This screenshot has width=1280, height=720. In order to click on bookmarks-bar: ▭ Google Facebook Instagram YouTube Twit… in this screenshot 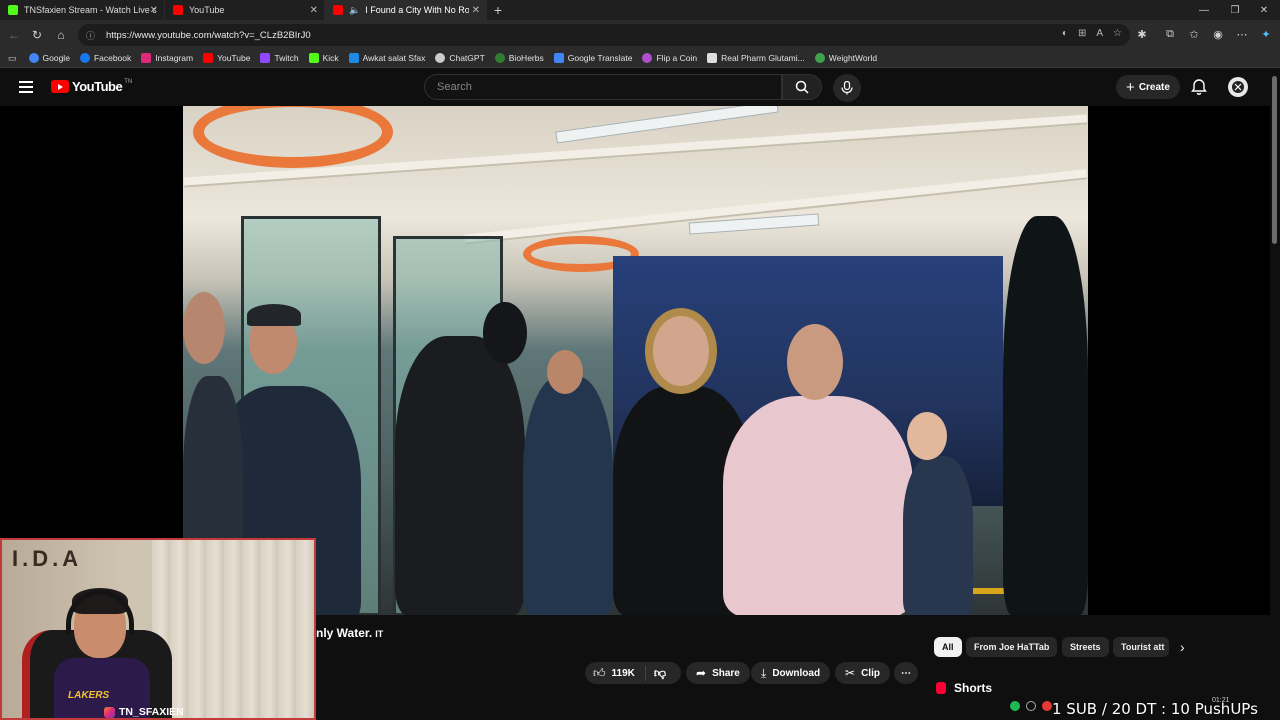, I will do `click(640, 58)`.